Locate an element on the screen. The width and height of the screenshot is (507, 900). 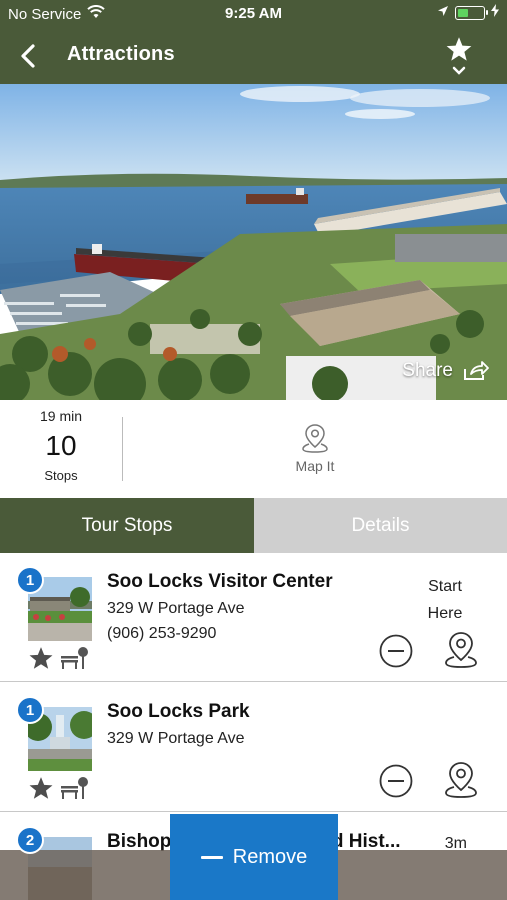
tour-duration: 19 min is located at coordinates (61, 416).